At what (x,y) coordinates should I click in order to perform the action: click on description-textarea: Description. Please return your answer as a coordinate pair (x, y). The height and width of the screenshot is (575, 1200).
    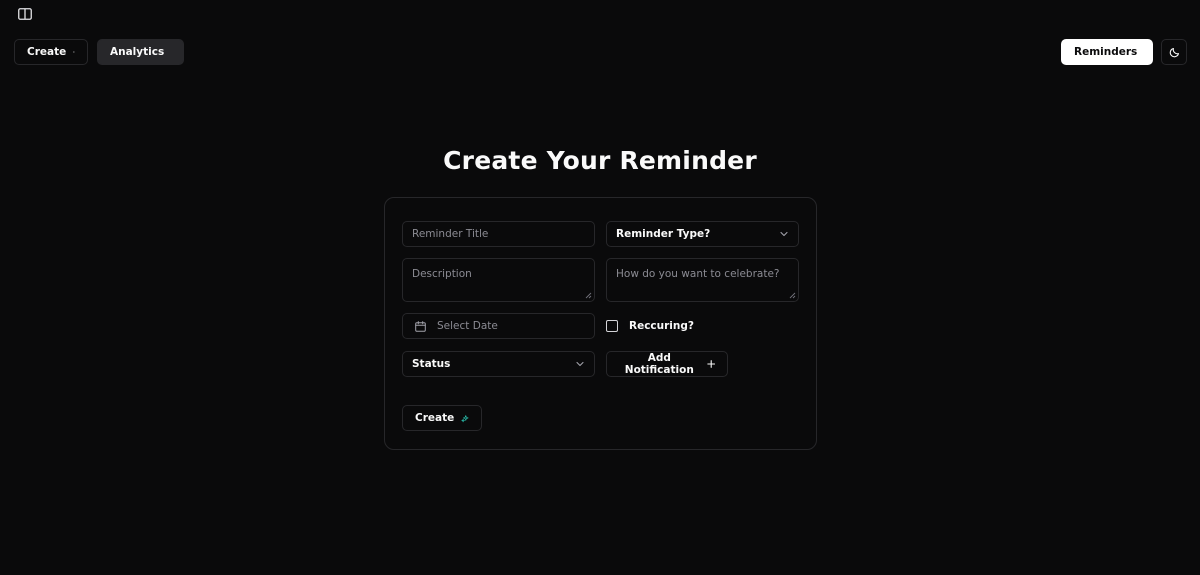
    Looking at the image, I should click on (498, 280).